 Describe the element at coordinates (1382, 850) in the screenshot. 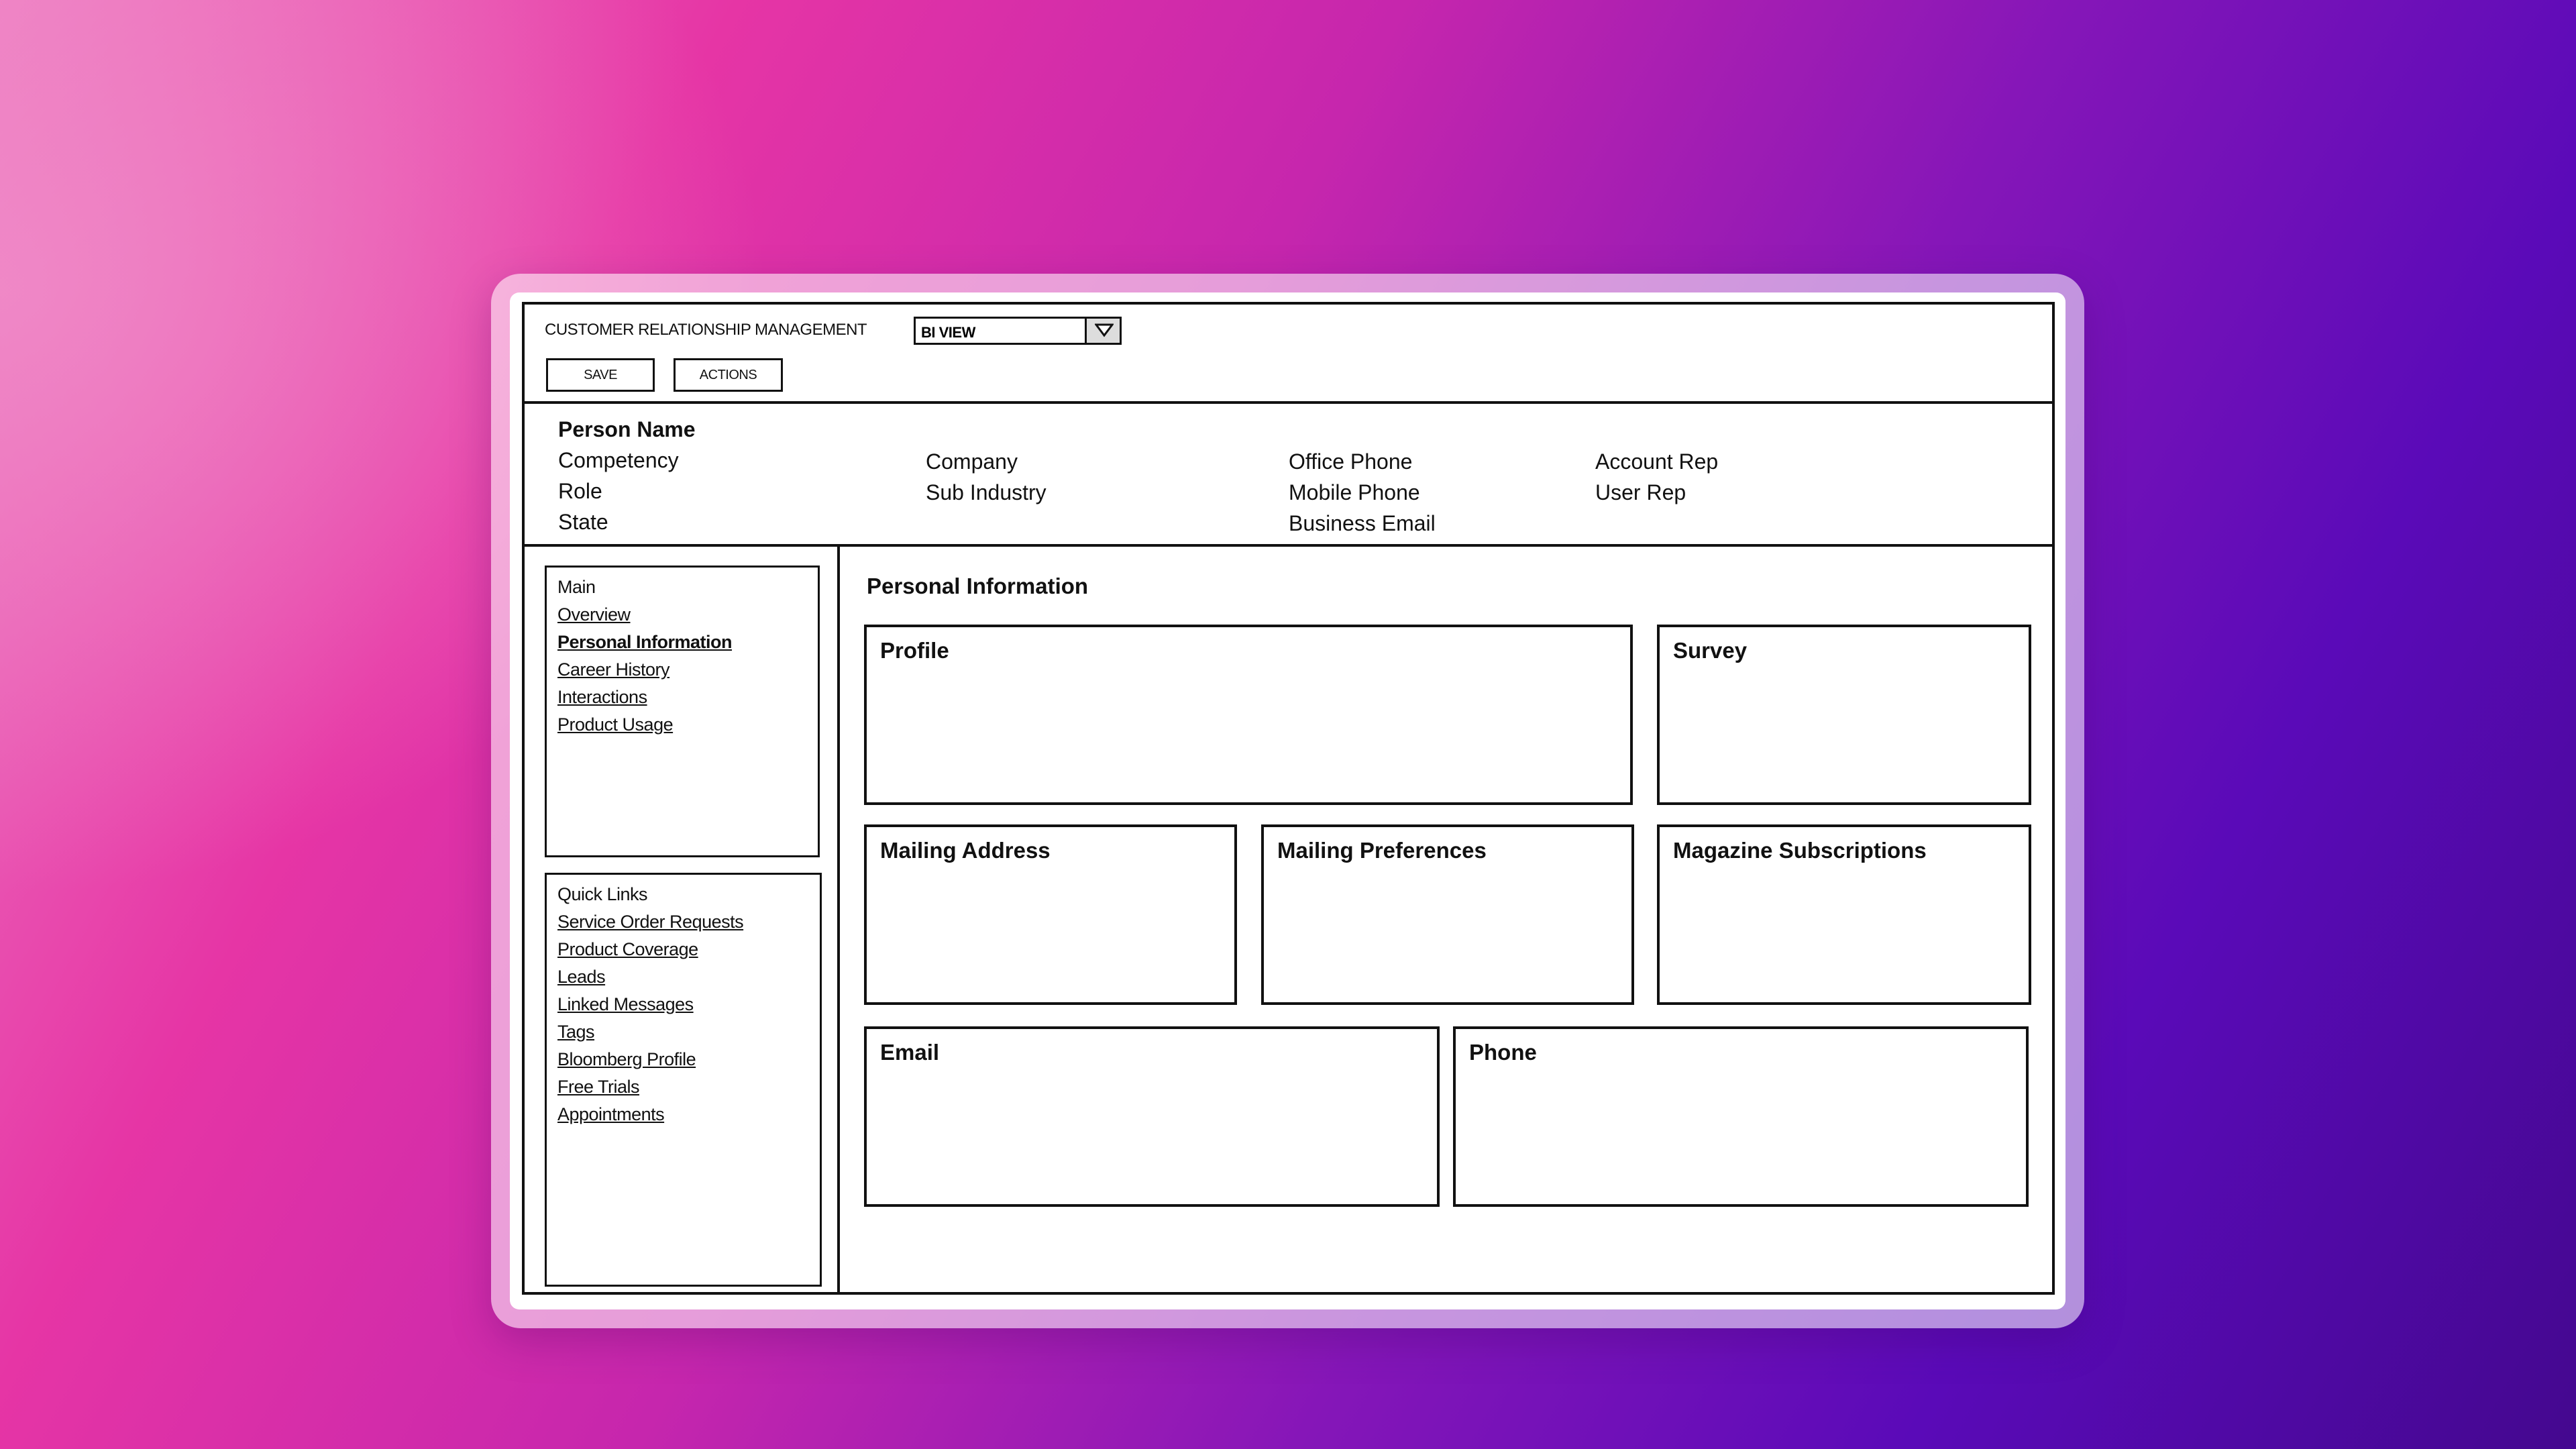

I see `mailing-preferences-panel-title: Mailing Preferences` at that location.